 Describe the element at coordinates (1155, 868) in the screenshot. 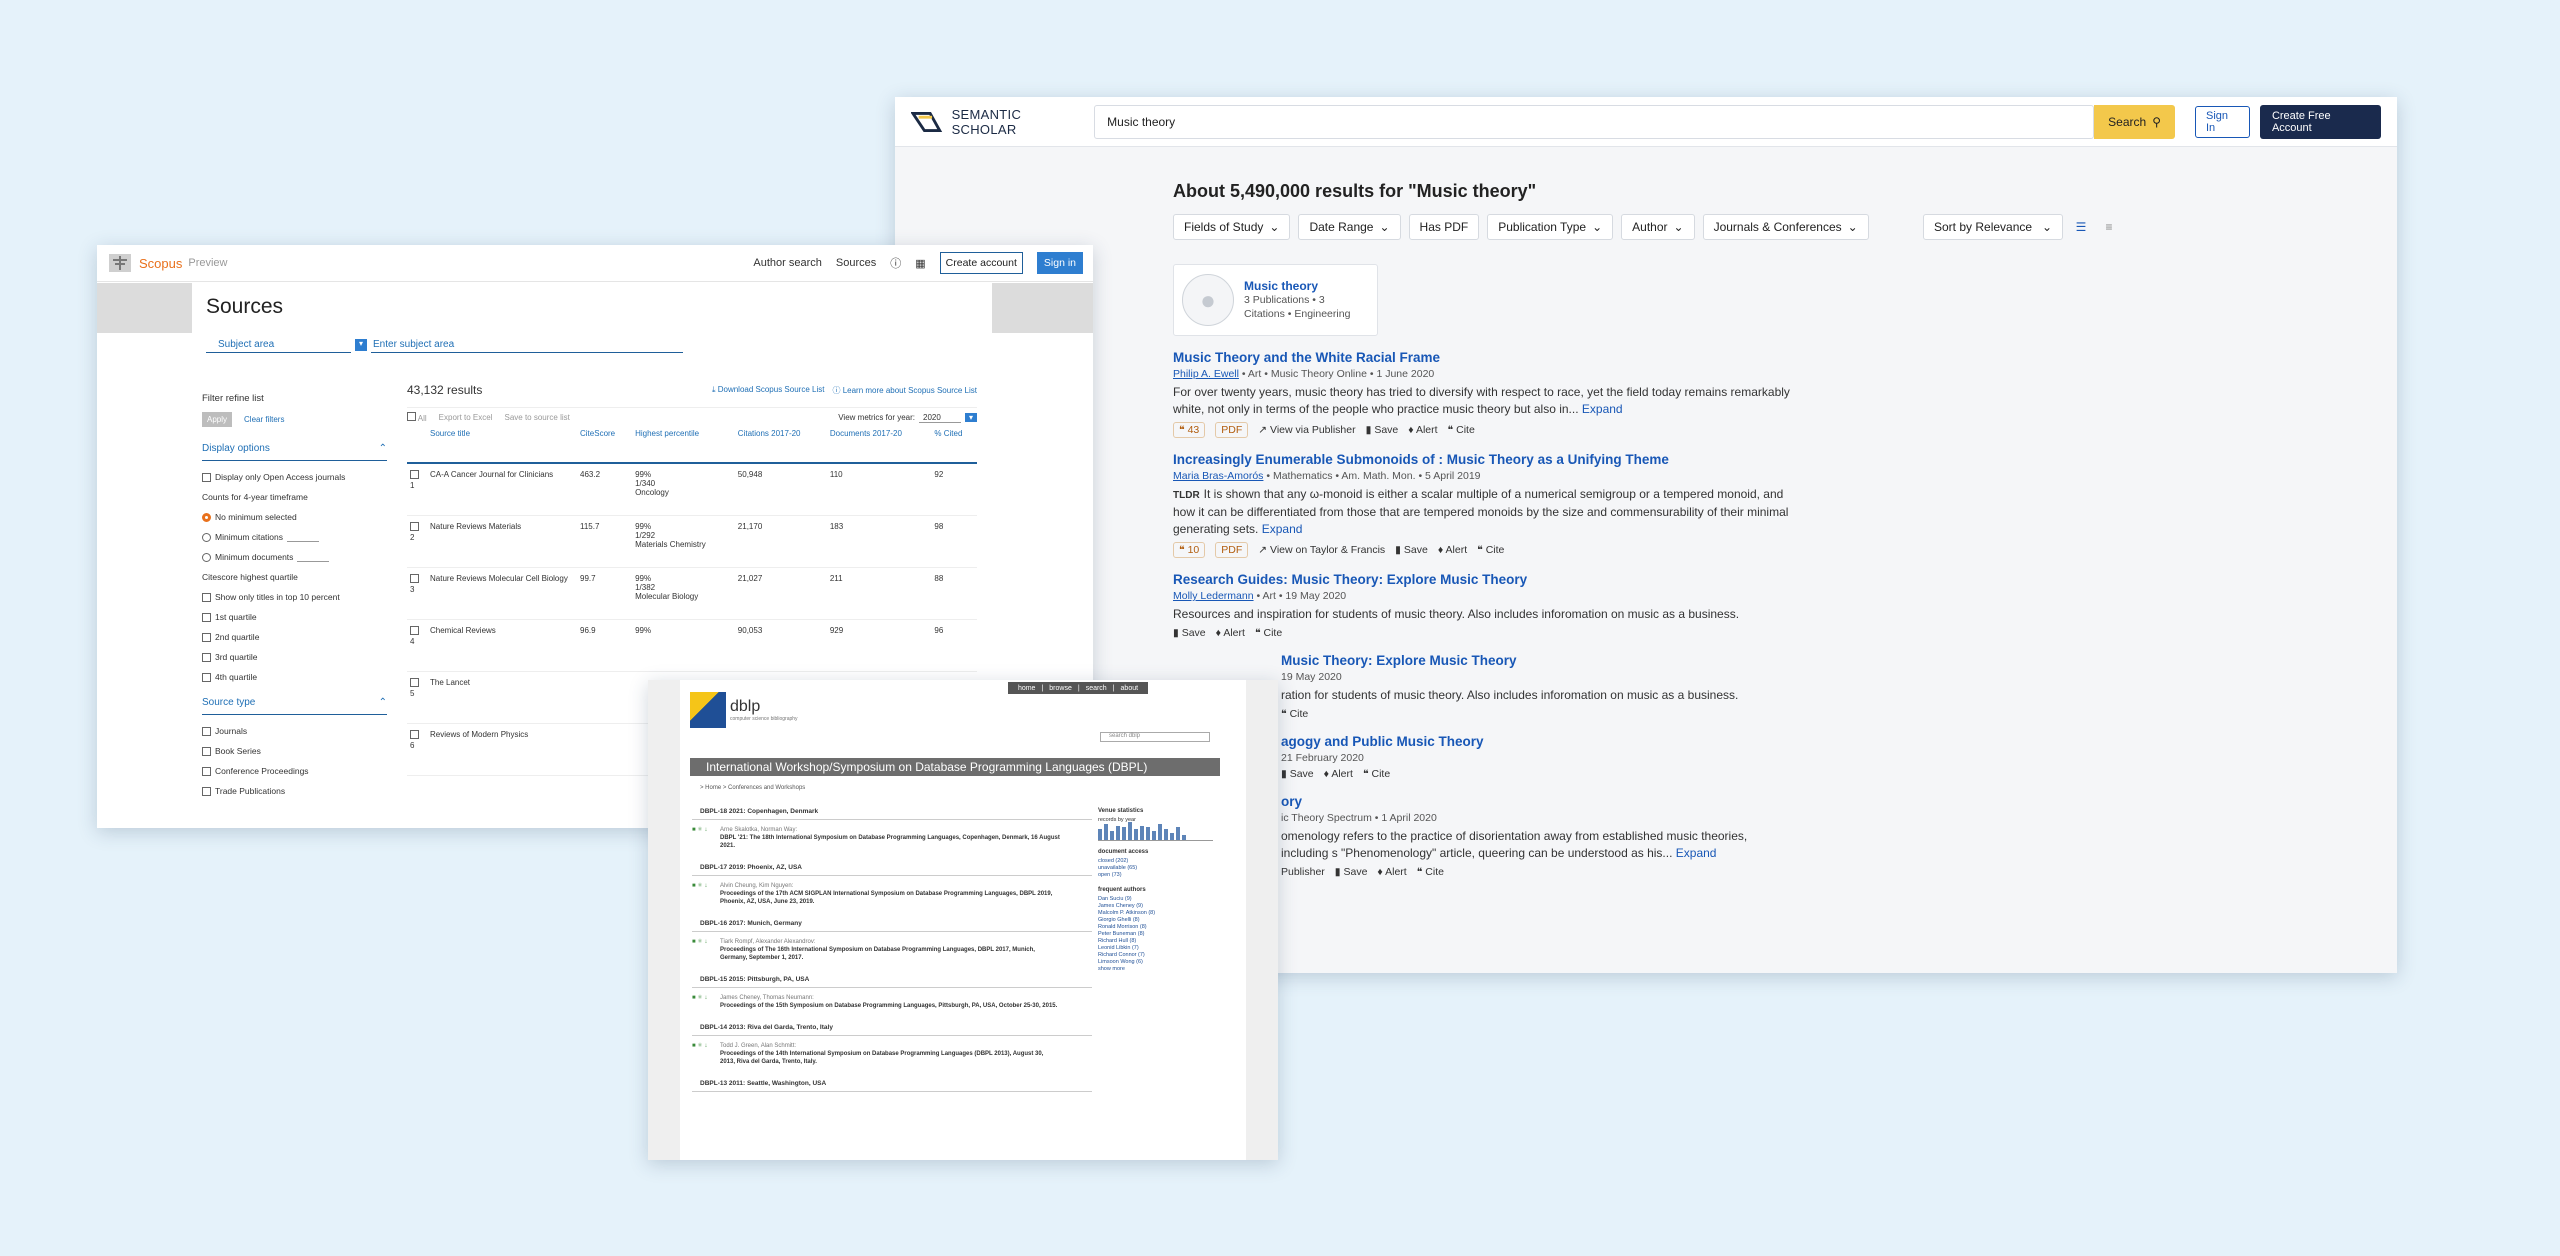

I see `access-item: unavailable (65)` at that location.